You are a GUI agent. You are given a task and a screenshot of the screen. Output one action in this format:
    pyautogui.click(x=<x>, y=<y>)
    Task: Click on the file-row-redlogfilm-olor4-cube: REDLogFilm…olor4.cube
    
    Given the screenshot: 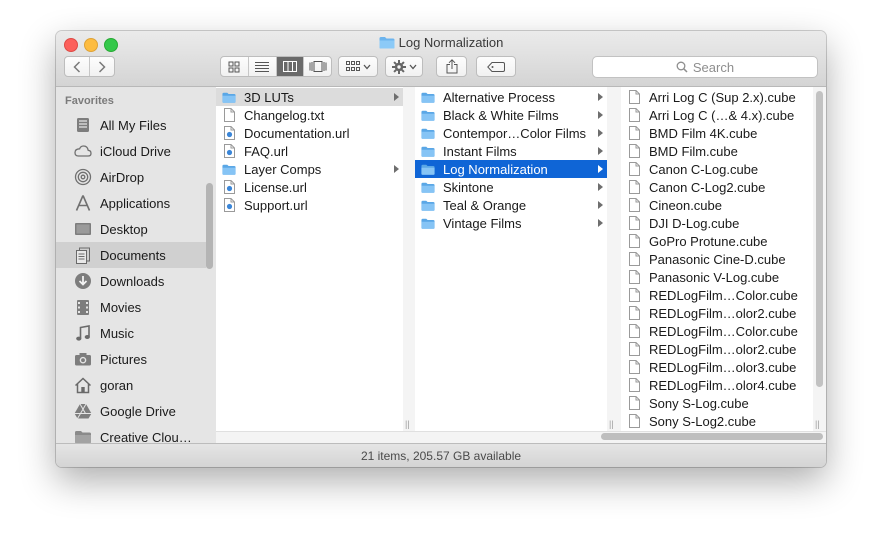 What is the action you would take?
    pyautogui.click(x=717, y=385)
    